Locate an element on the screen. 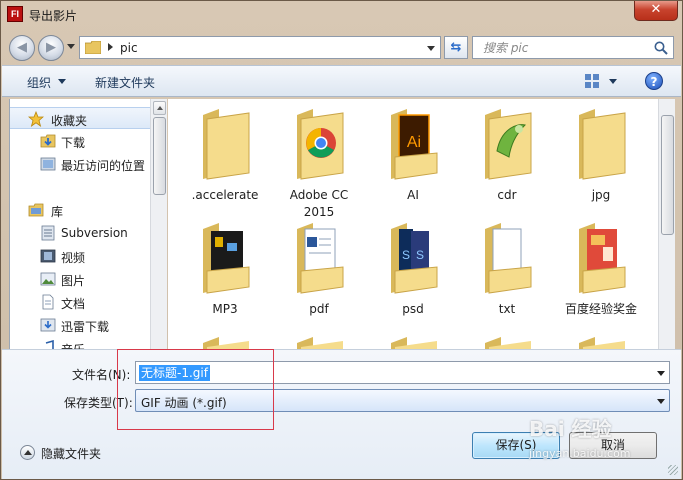 This screenshot has width=683, height=480. sidebar-item-label: 收藏夹 is located at coordinates (69, 121).